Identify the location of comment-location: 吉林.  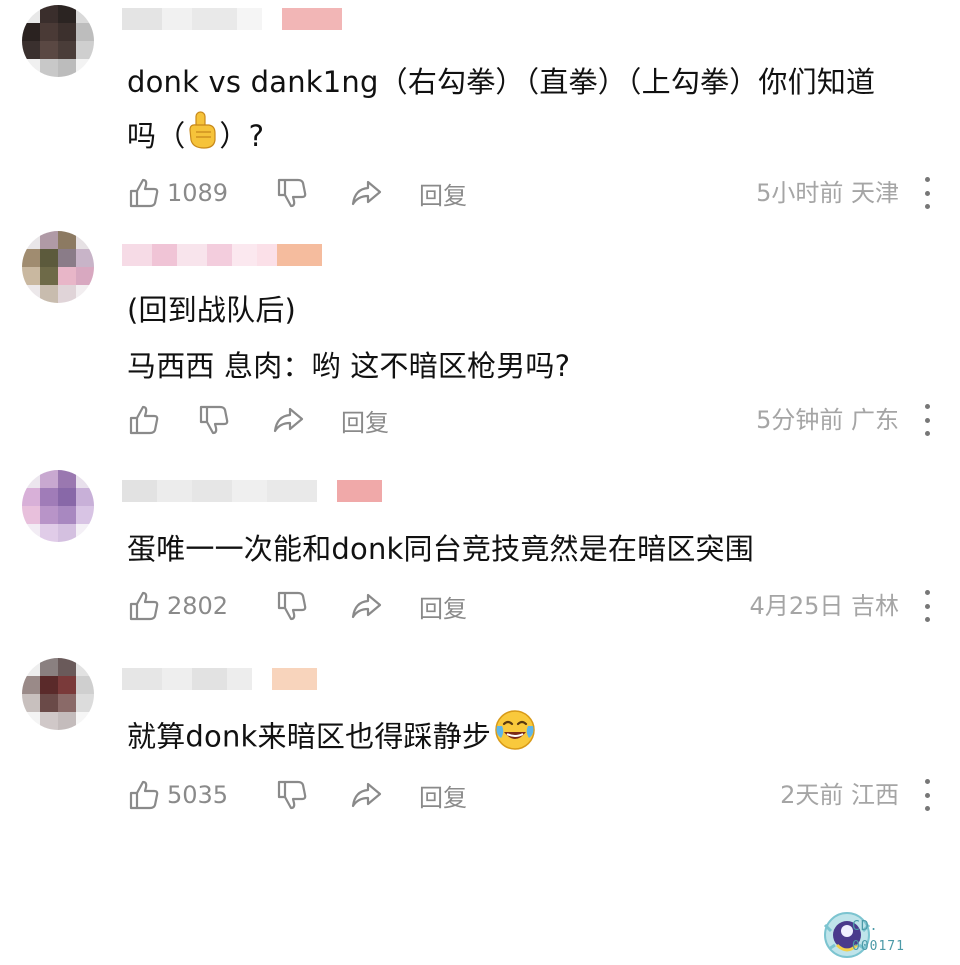
(875, 606).